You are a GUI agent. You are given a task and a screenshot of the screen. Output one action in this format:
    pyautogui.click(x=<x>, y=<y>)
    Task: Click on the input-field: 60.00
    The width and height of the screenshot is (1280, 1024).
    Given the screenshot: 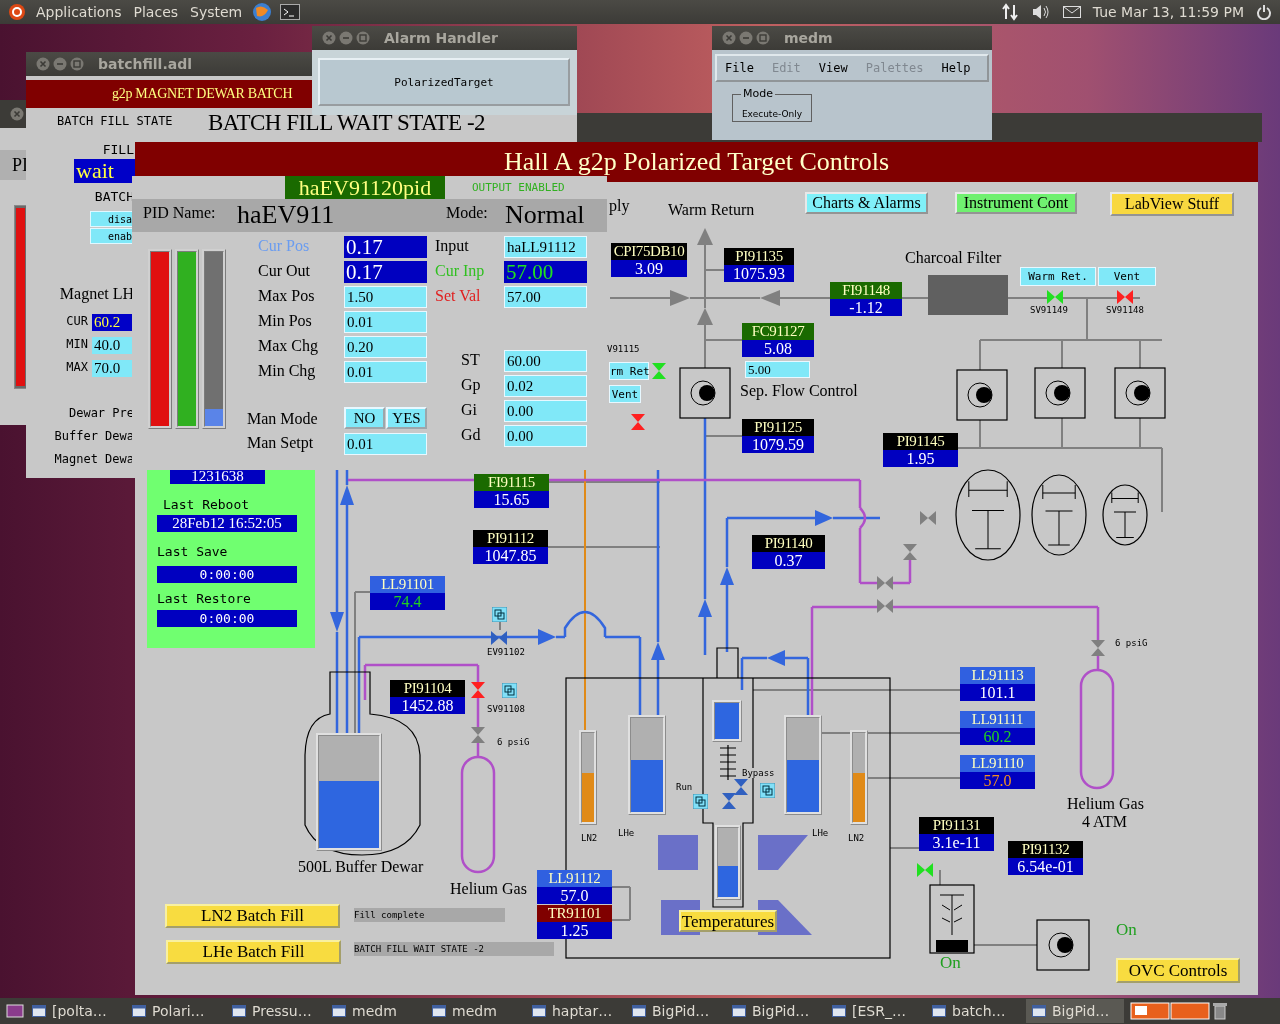 What is the action you would take?
    pyautogui.click(x=545, y=361)
    